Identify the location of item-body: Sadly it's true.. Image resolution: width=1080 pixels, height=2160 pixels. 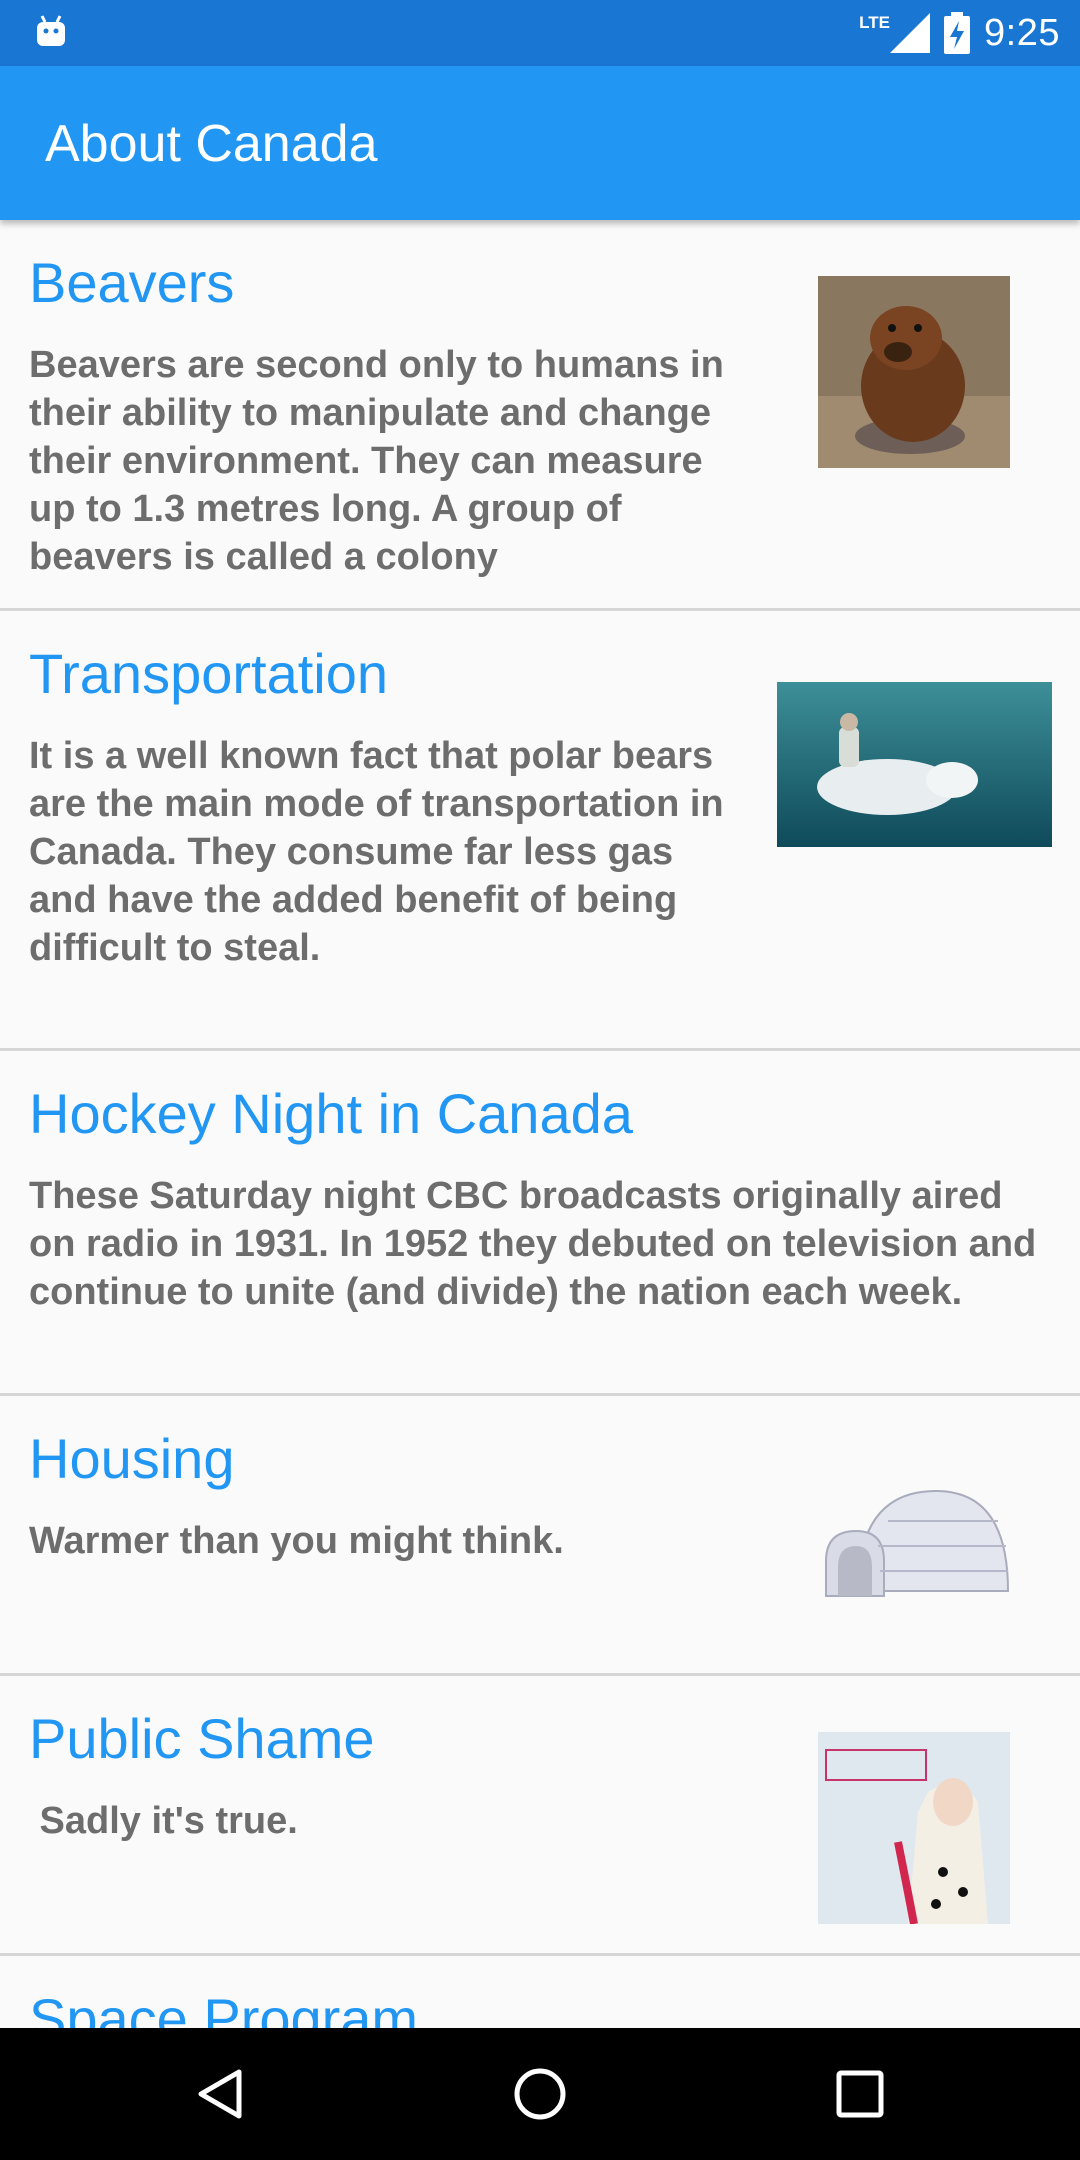
(163, 1821).